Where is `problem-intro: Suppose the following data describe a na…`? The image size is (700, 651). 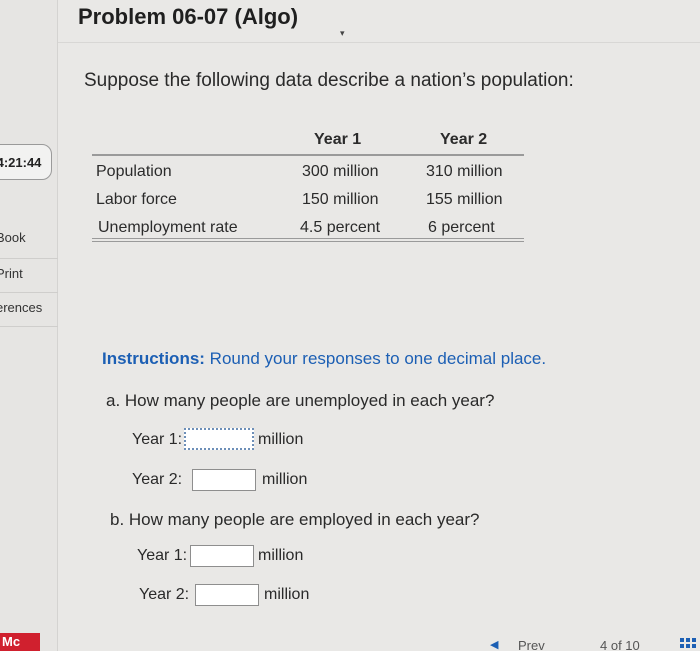
problem-intro: Suppose the following data describe a na… is located at coordinates (329, 80).